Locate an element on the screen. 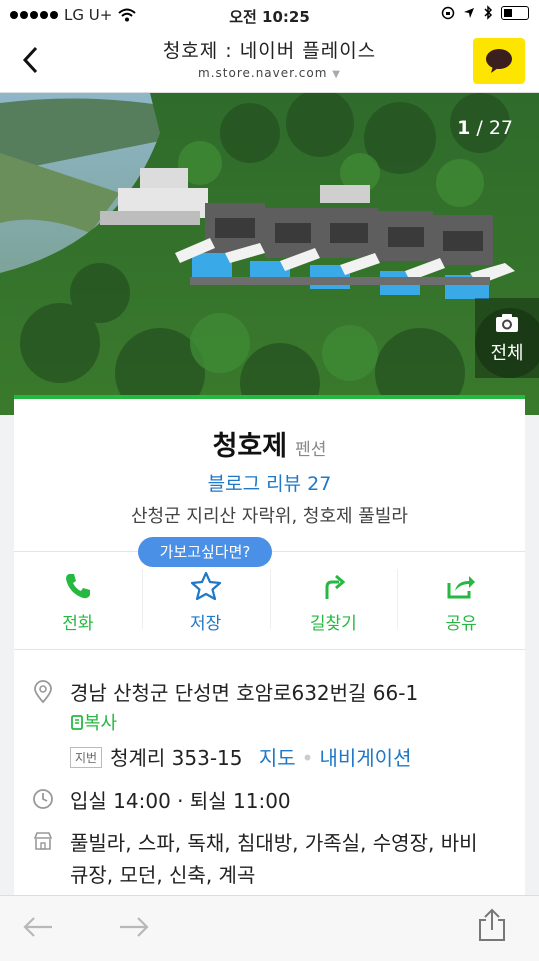 Image resolution: width=539 pixels, height=961 pixels. blog-review-link: 블로그 리뷰 27 is located at coordinates (269, 482).